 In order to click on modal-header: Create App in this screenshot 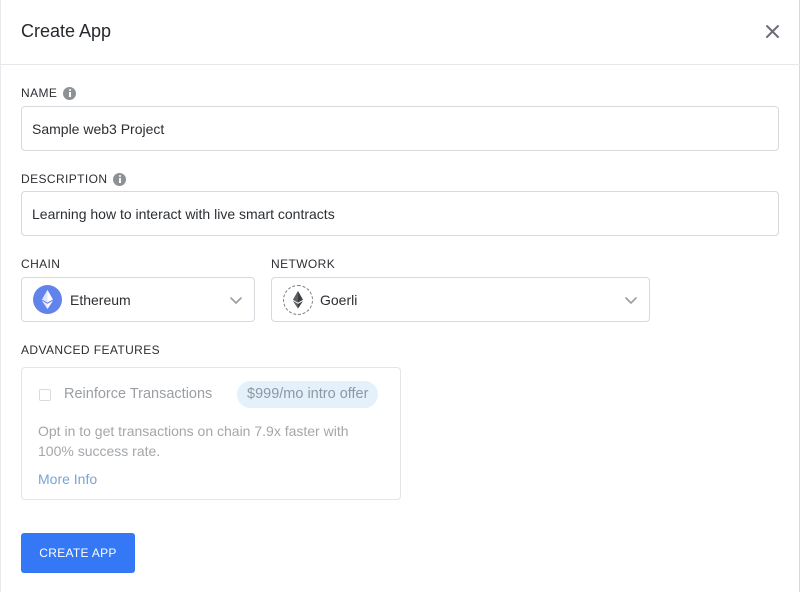, I will do `click(400, 32)`.